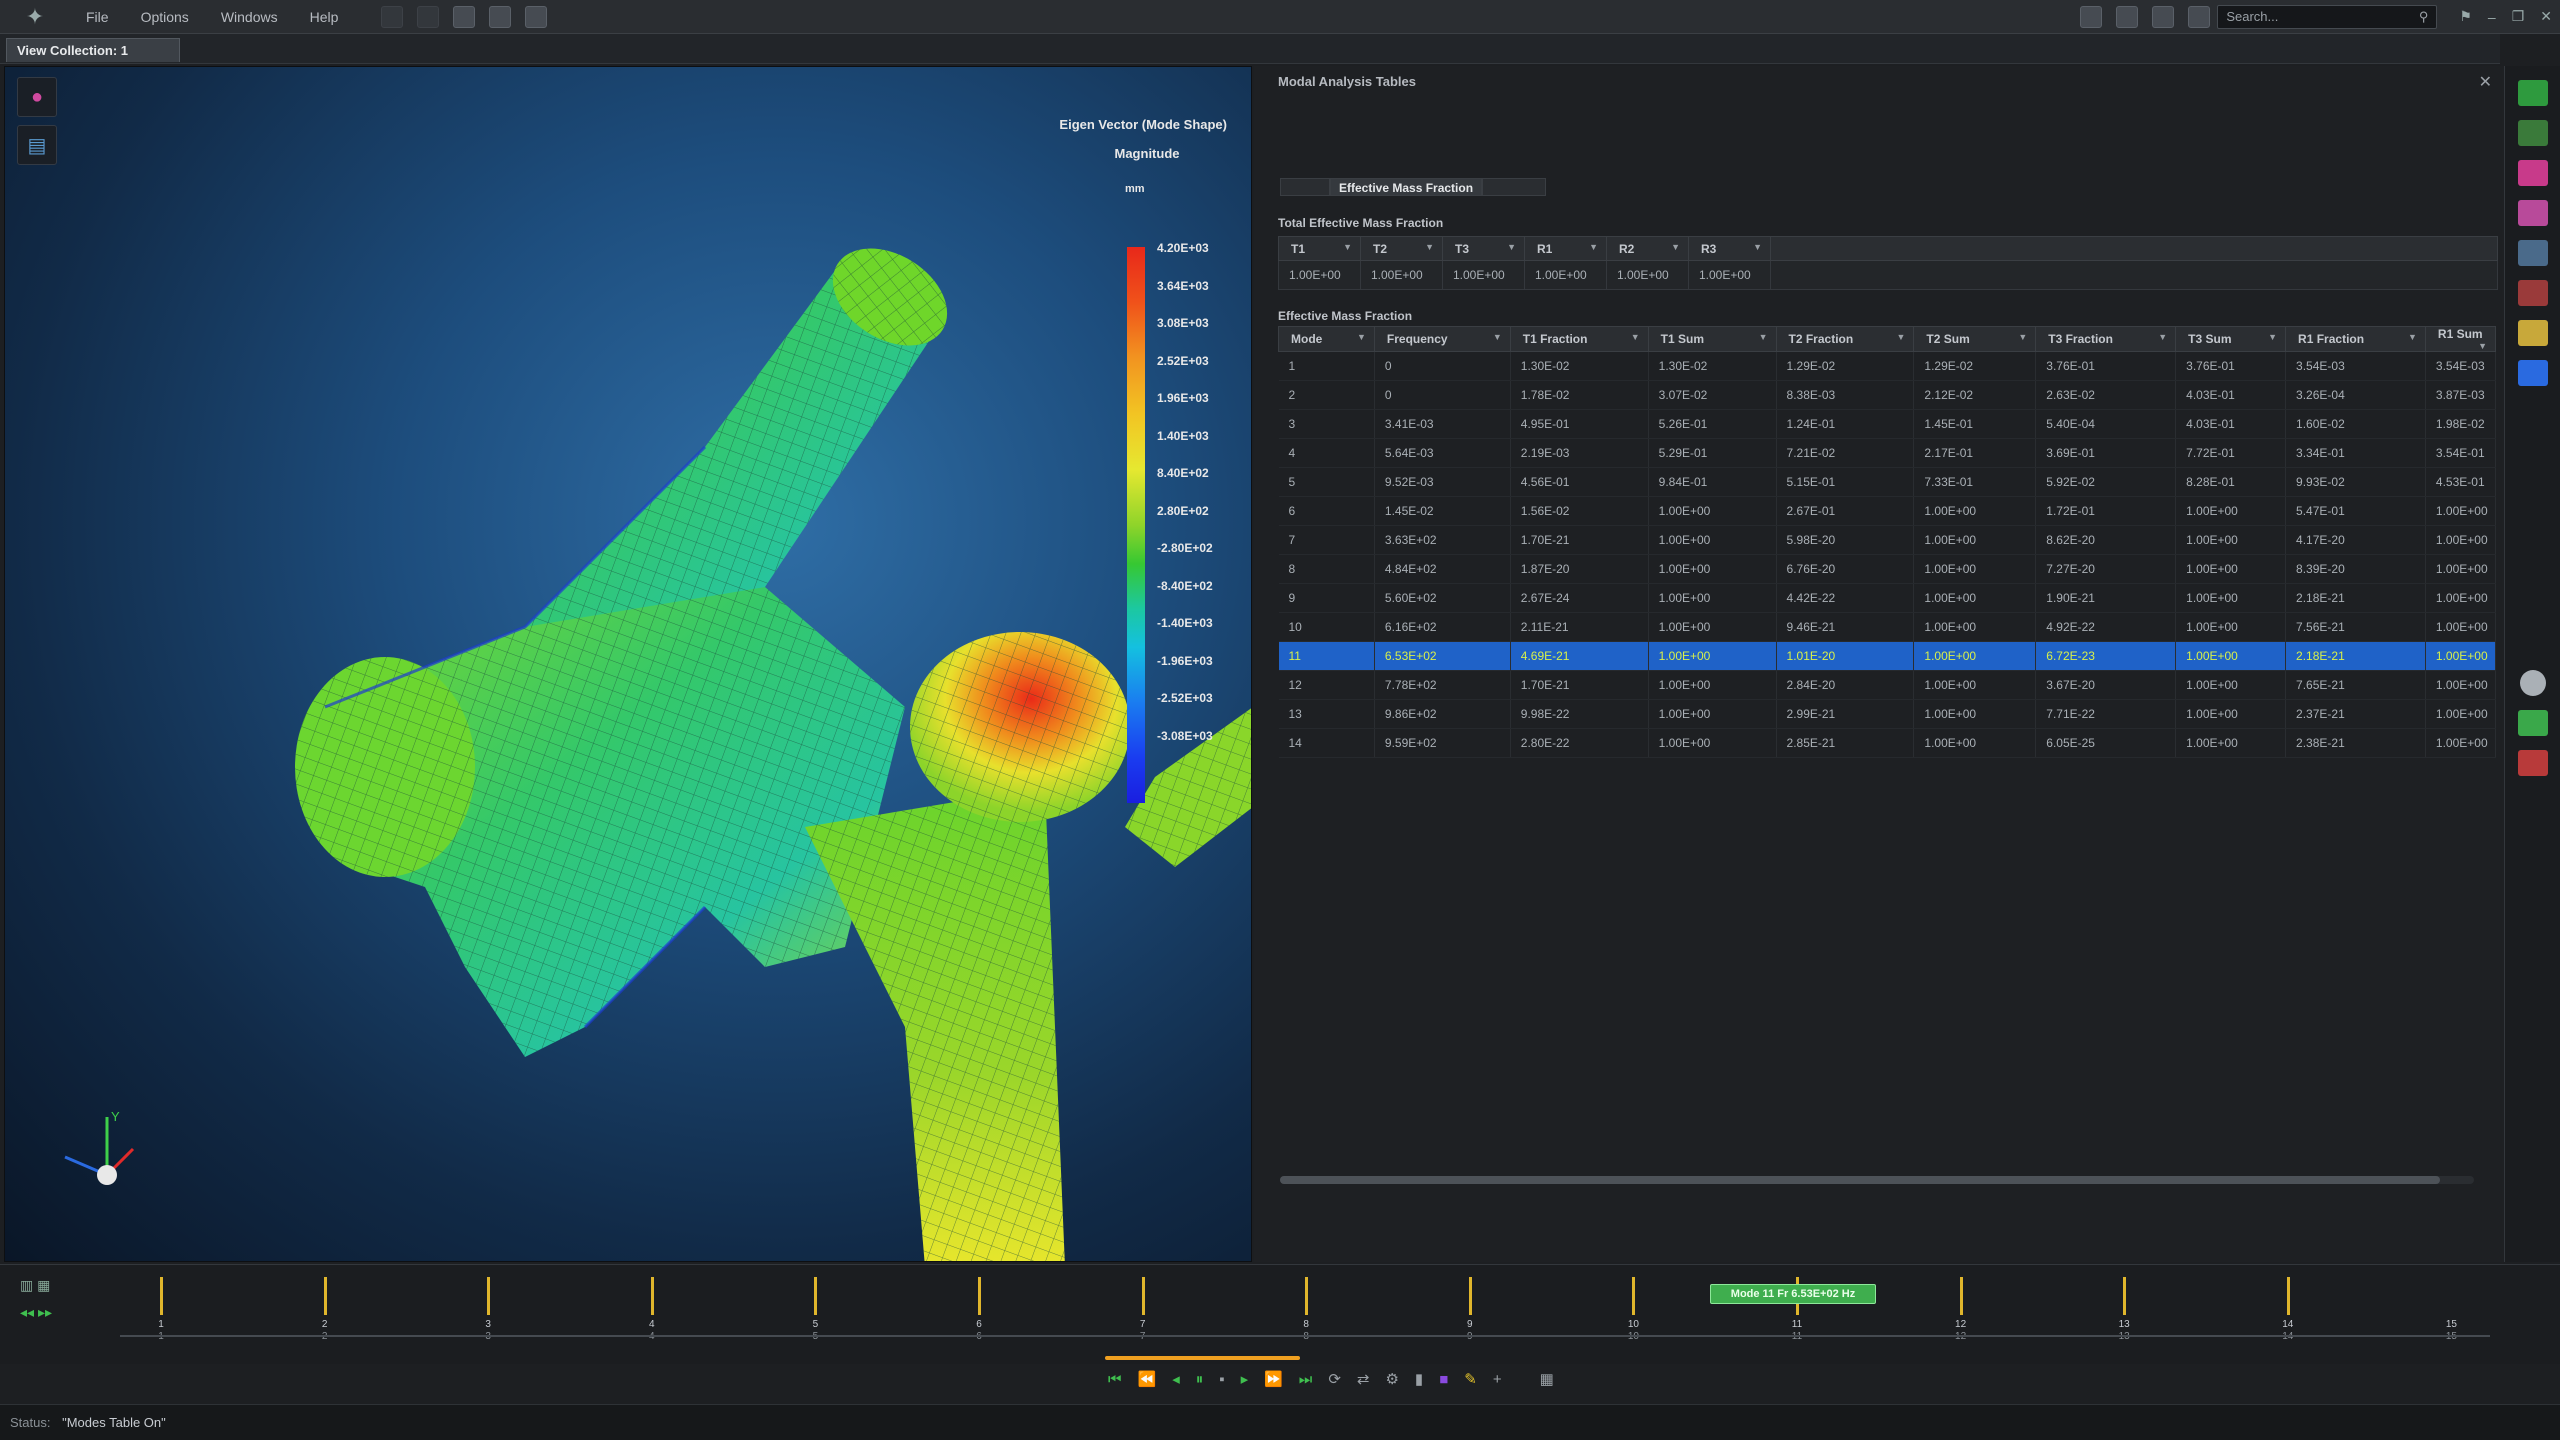 This screenshot has width=2560, height=1440. What do you see at coordinates (2355, 339) in the screenshot?
I see `emf-col-header: R1 Fraction ▼` at bounding box center [2355, 339].